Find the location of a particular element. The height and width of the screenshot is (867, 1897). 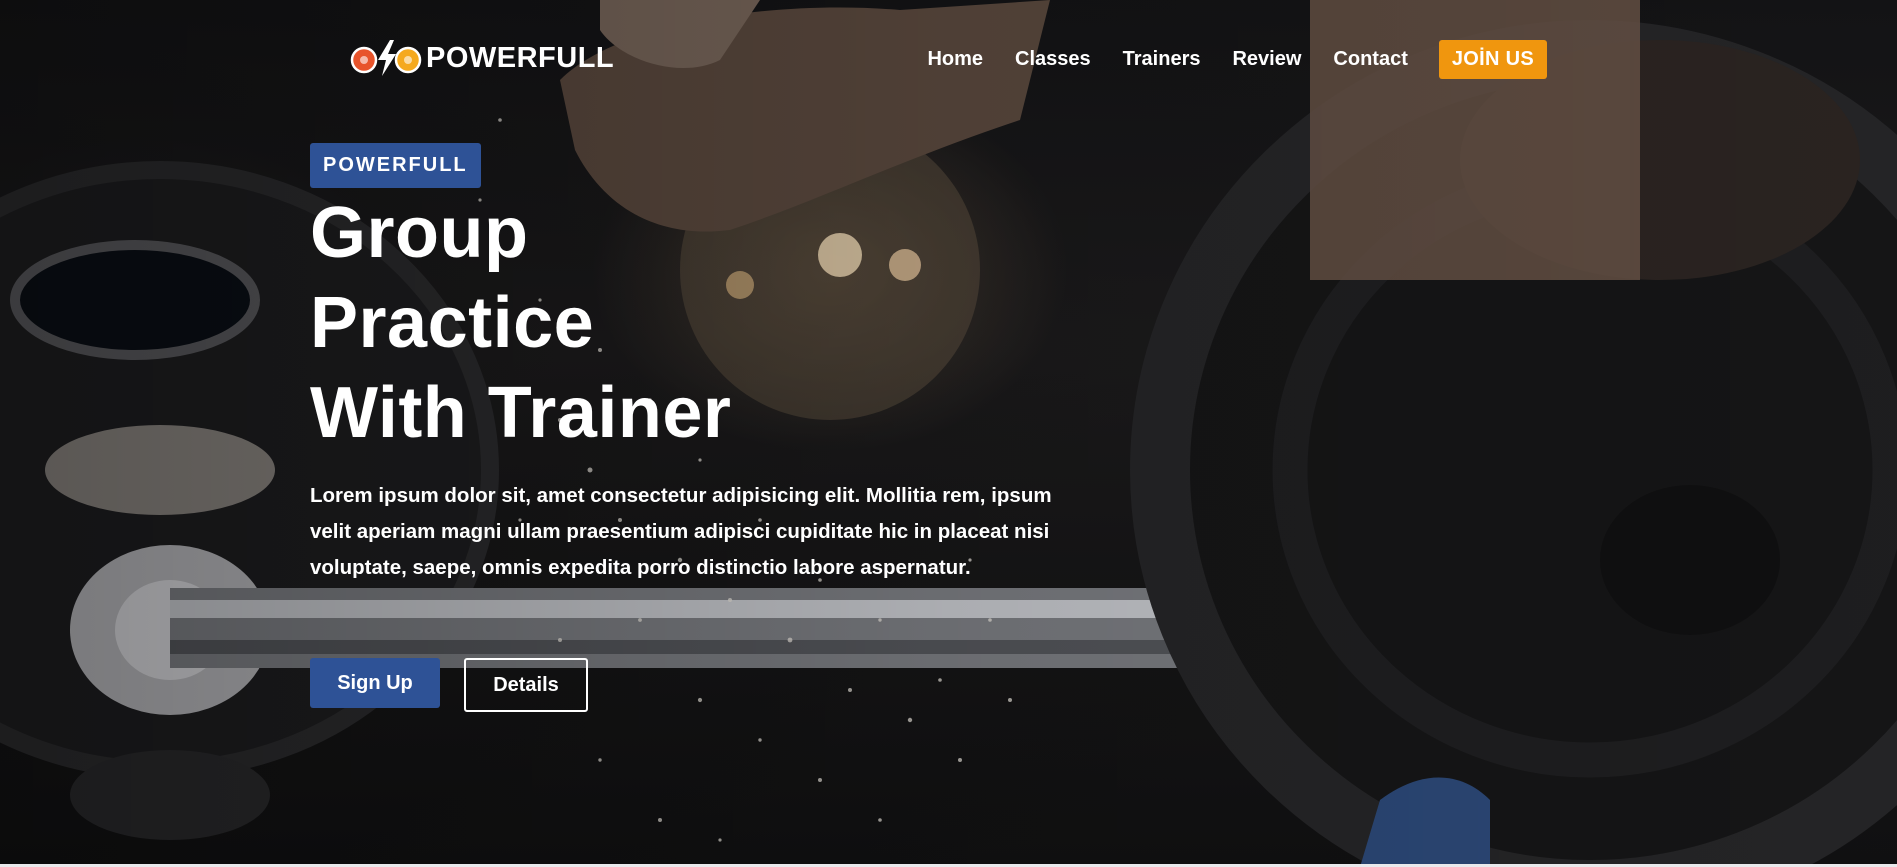

brand-logo: POWERFULL is located at coordinates (482, 58).